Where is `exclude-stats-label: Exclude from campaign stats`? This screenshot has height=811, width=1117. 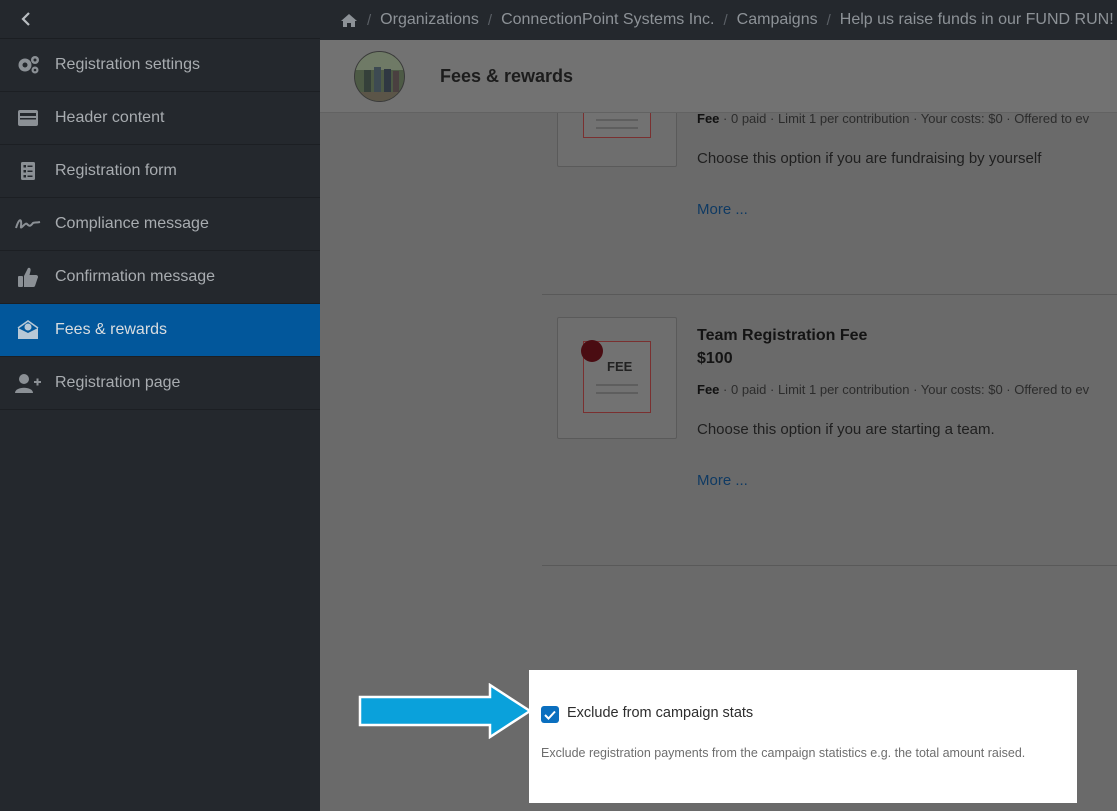 exclude-stats-label: Exclude from campaign stats is located at coordinates (660, 713).